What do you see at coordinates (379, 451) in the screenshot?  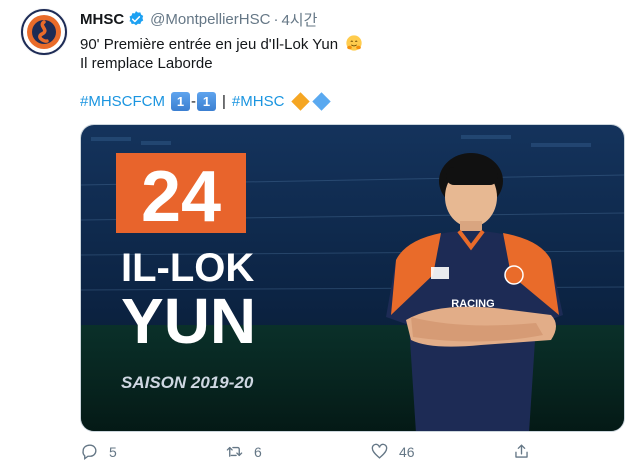 I see `heart-icon` at bounding box center [379, 451].